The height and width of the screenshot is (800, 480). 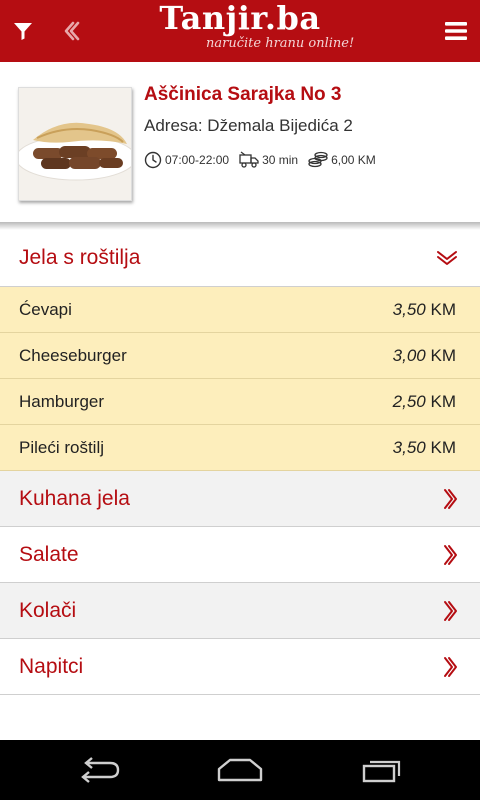 I want to click on item-name: Cheeseburger, so click(x=73, y=355).